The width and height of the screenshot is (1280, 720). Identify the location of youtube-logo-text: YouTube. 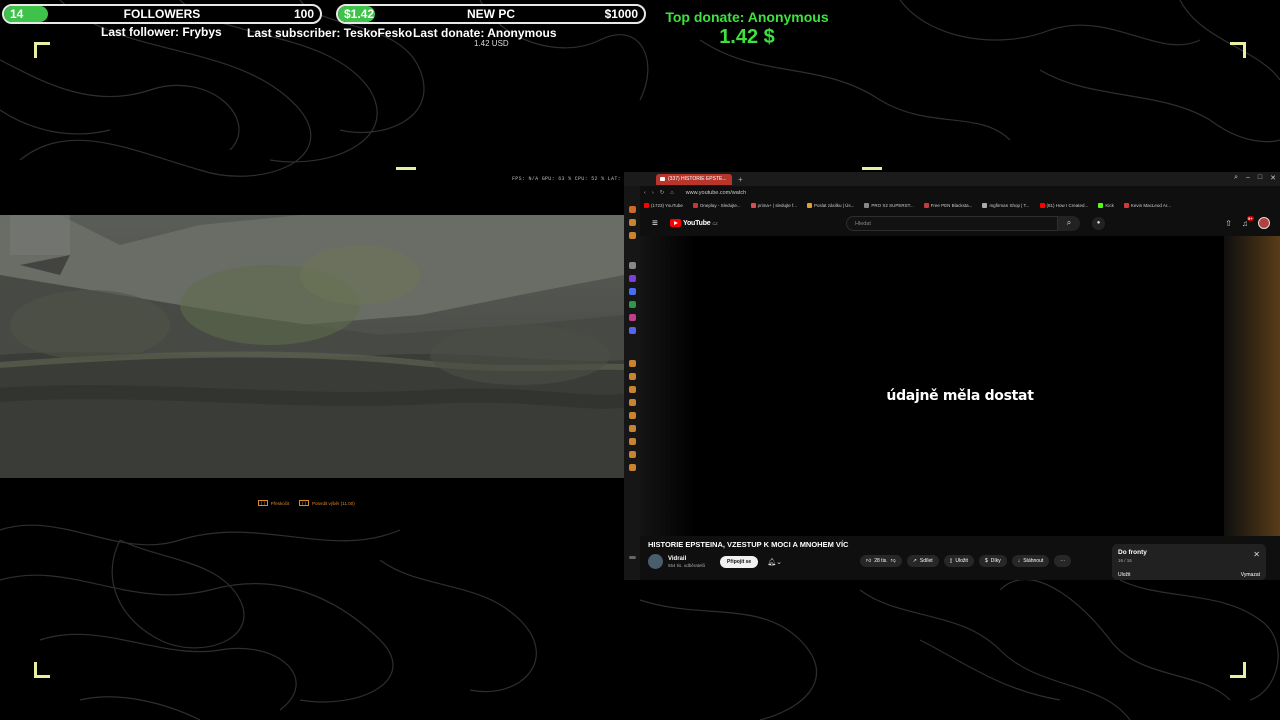
(697, 223).